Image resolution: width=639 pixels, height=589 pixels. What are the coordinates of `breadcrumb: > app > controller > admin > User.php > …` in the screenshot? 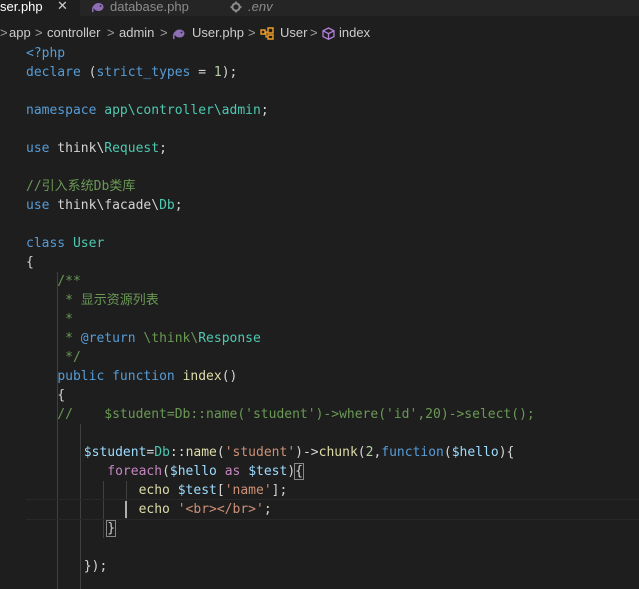 It's located at (319, 33).